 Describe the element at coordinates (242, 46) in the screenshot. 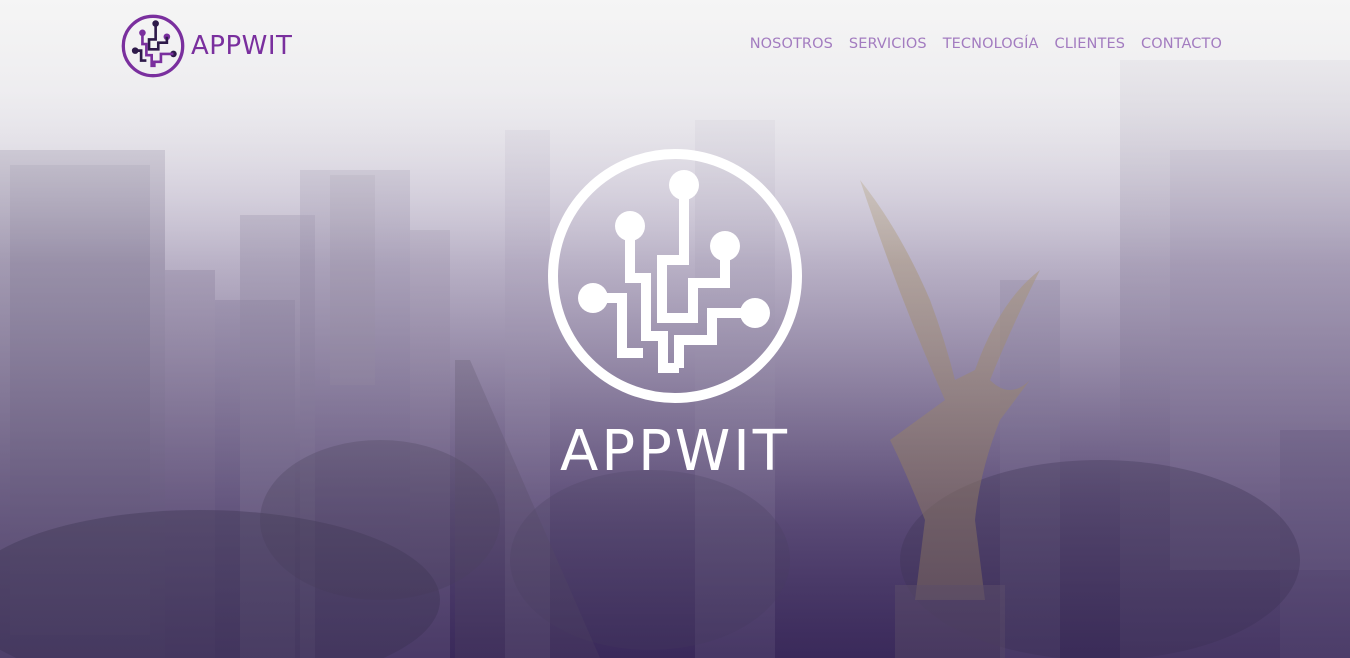

I see `brand-name: APPWIT` at that location.